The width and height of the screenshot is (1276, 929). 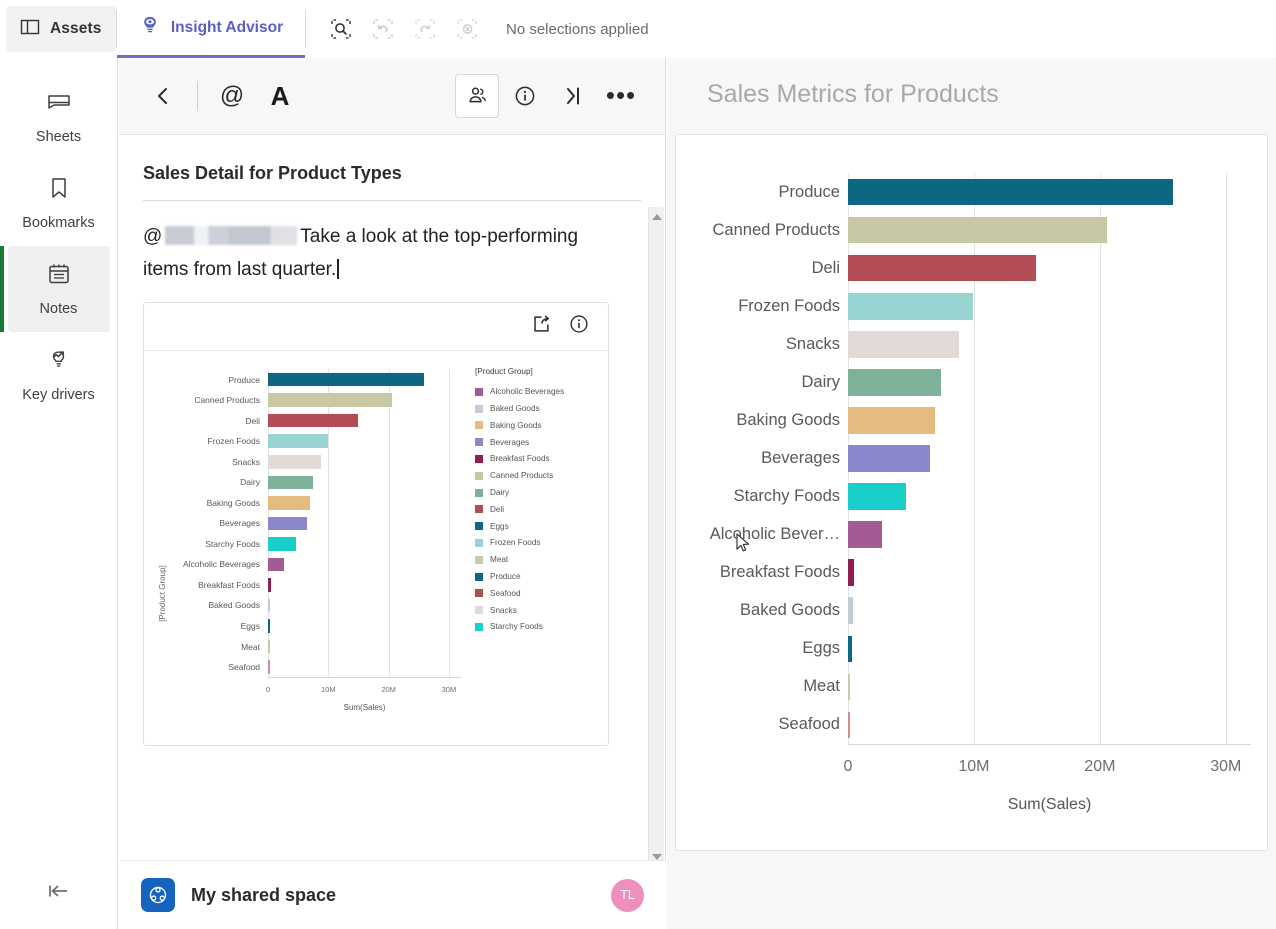 What do you see at coordinates (621, 96) in the screenshot?
I see `more-options-icon: •••` at bounding box center [621, 96].